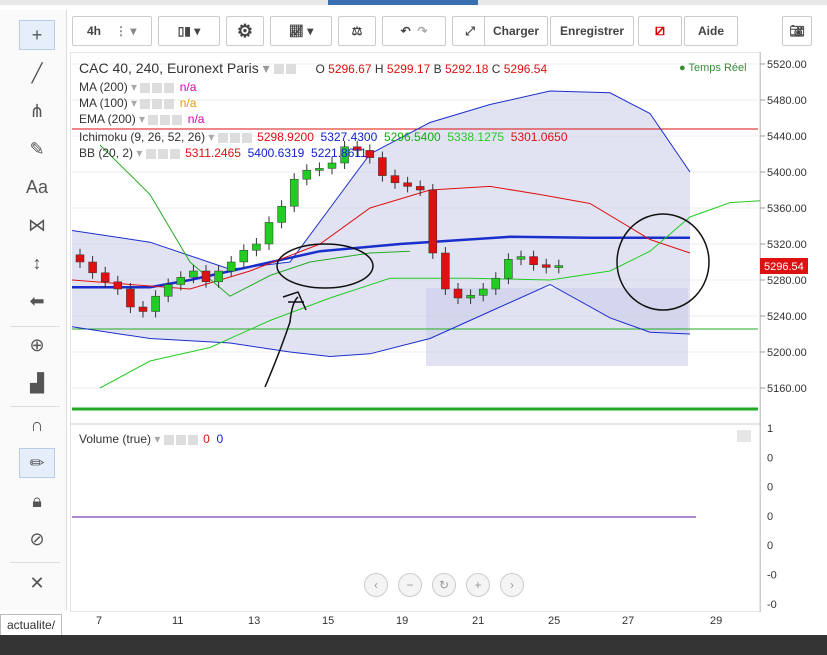  I want to click on ichimoku-label: Ichimoku (9, 26, 52, 26), so click(142, 137).